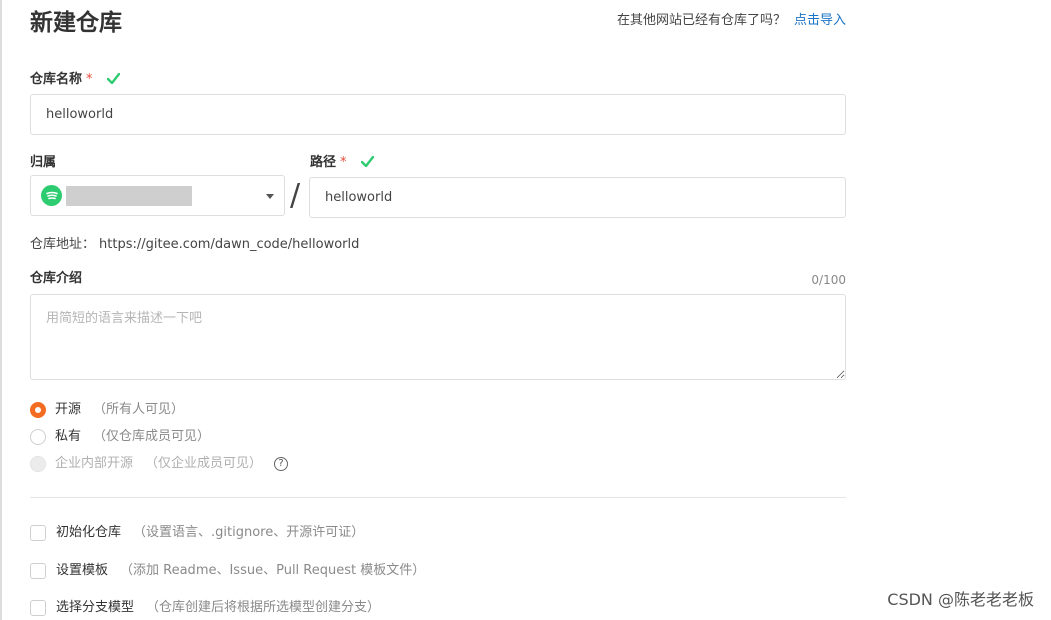  I want to click on owner-select, so click(157, 195).